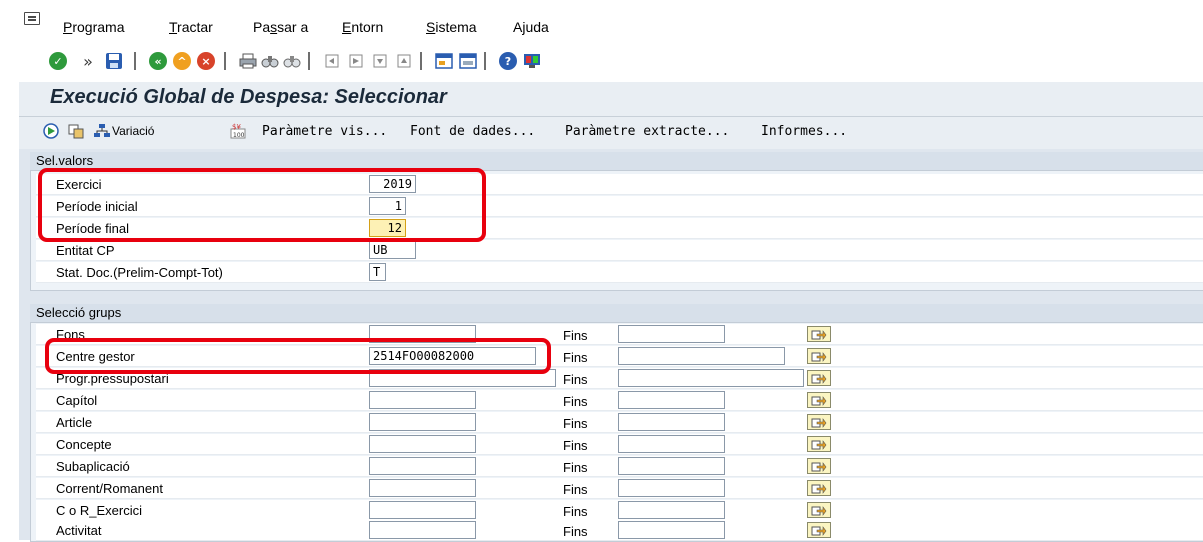 The height and width of the screenshot is (542, 1203). I want to click on menu-tractar: Tractar, so click(191, 27).